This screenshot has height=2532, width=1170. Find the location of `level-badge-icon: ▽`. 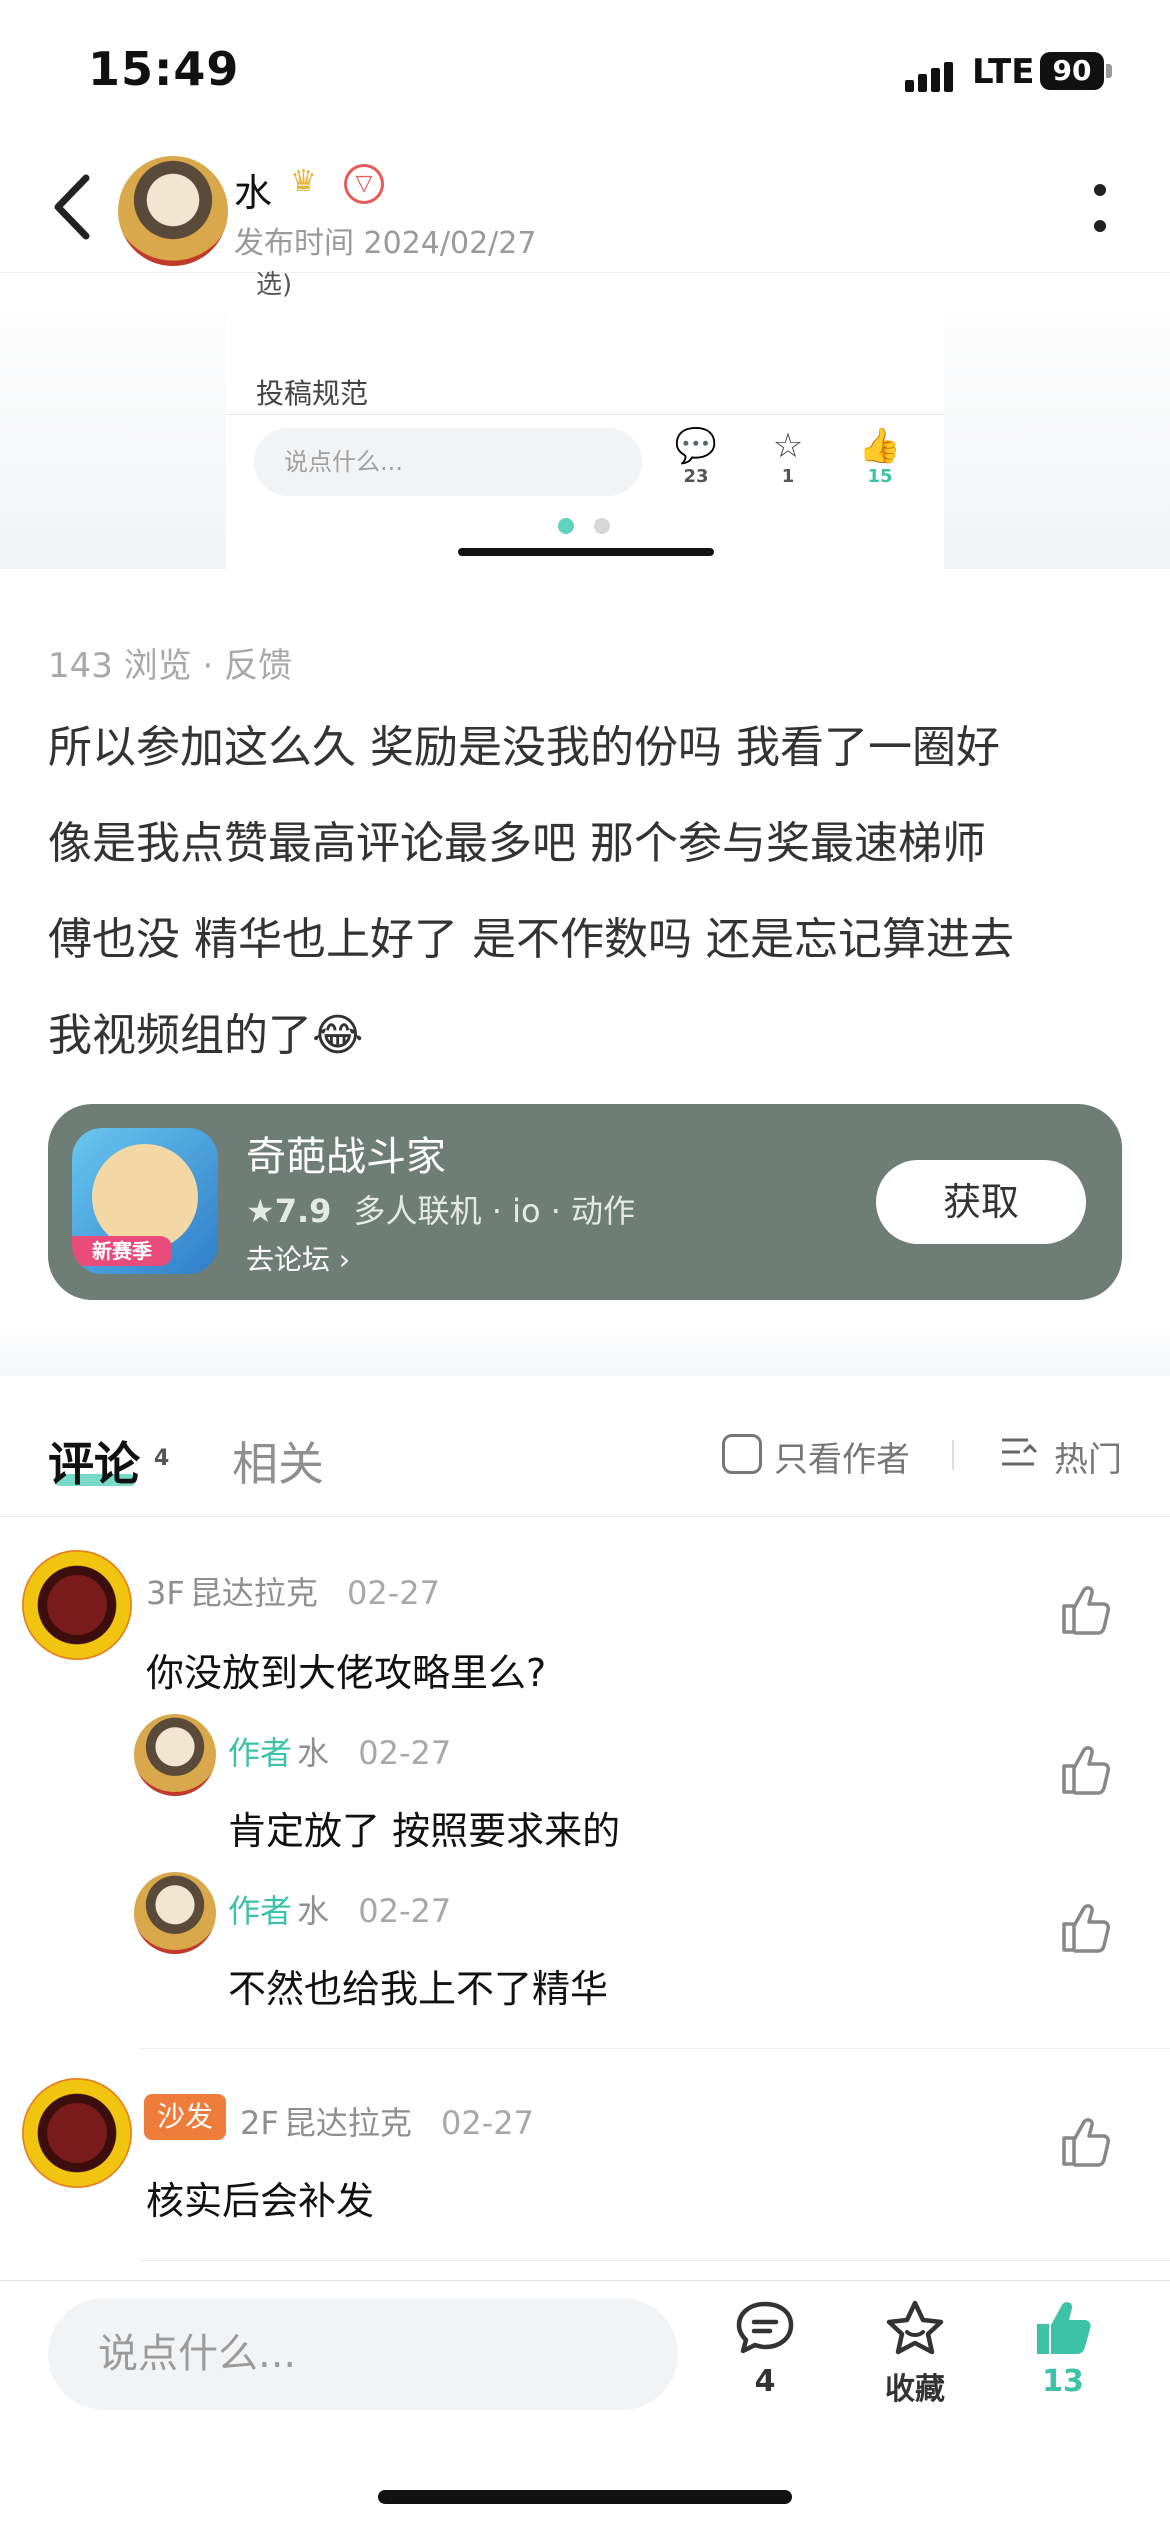

level-badge-icon: ▽ is located at coordinates (364, 184).